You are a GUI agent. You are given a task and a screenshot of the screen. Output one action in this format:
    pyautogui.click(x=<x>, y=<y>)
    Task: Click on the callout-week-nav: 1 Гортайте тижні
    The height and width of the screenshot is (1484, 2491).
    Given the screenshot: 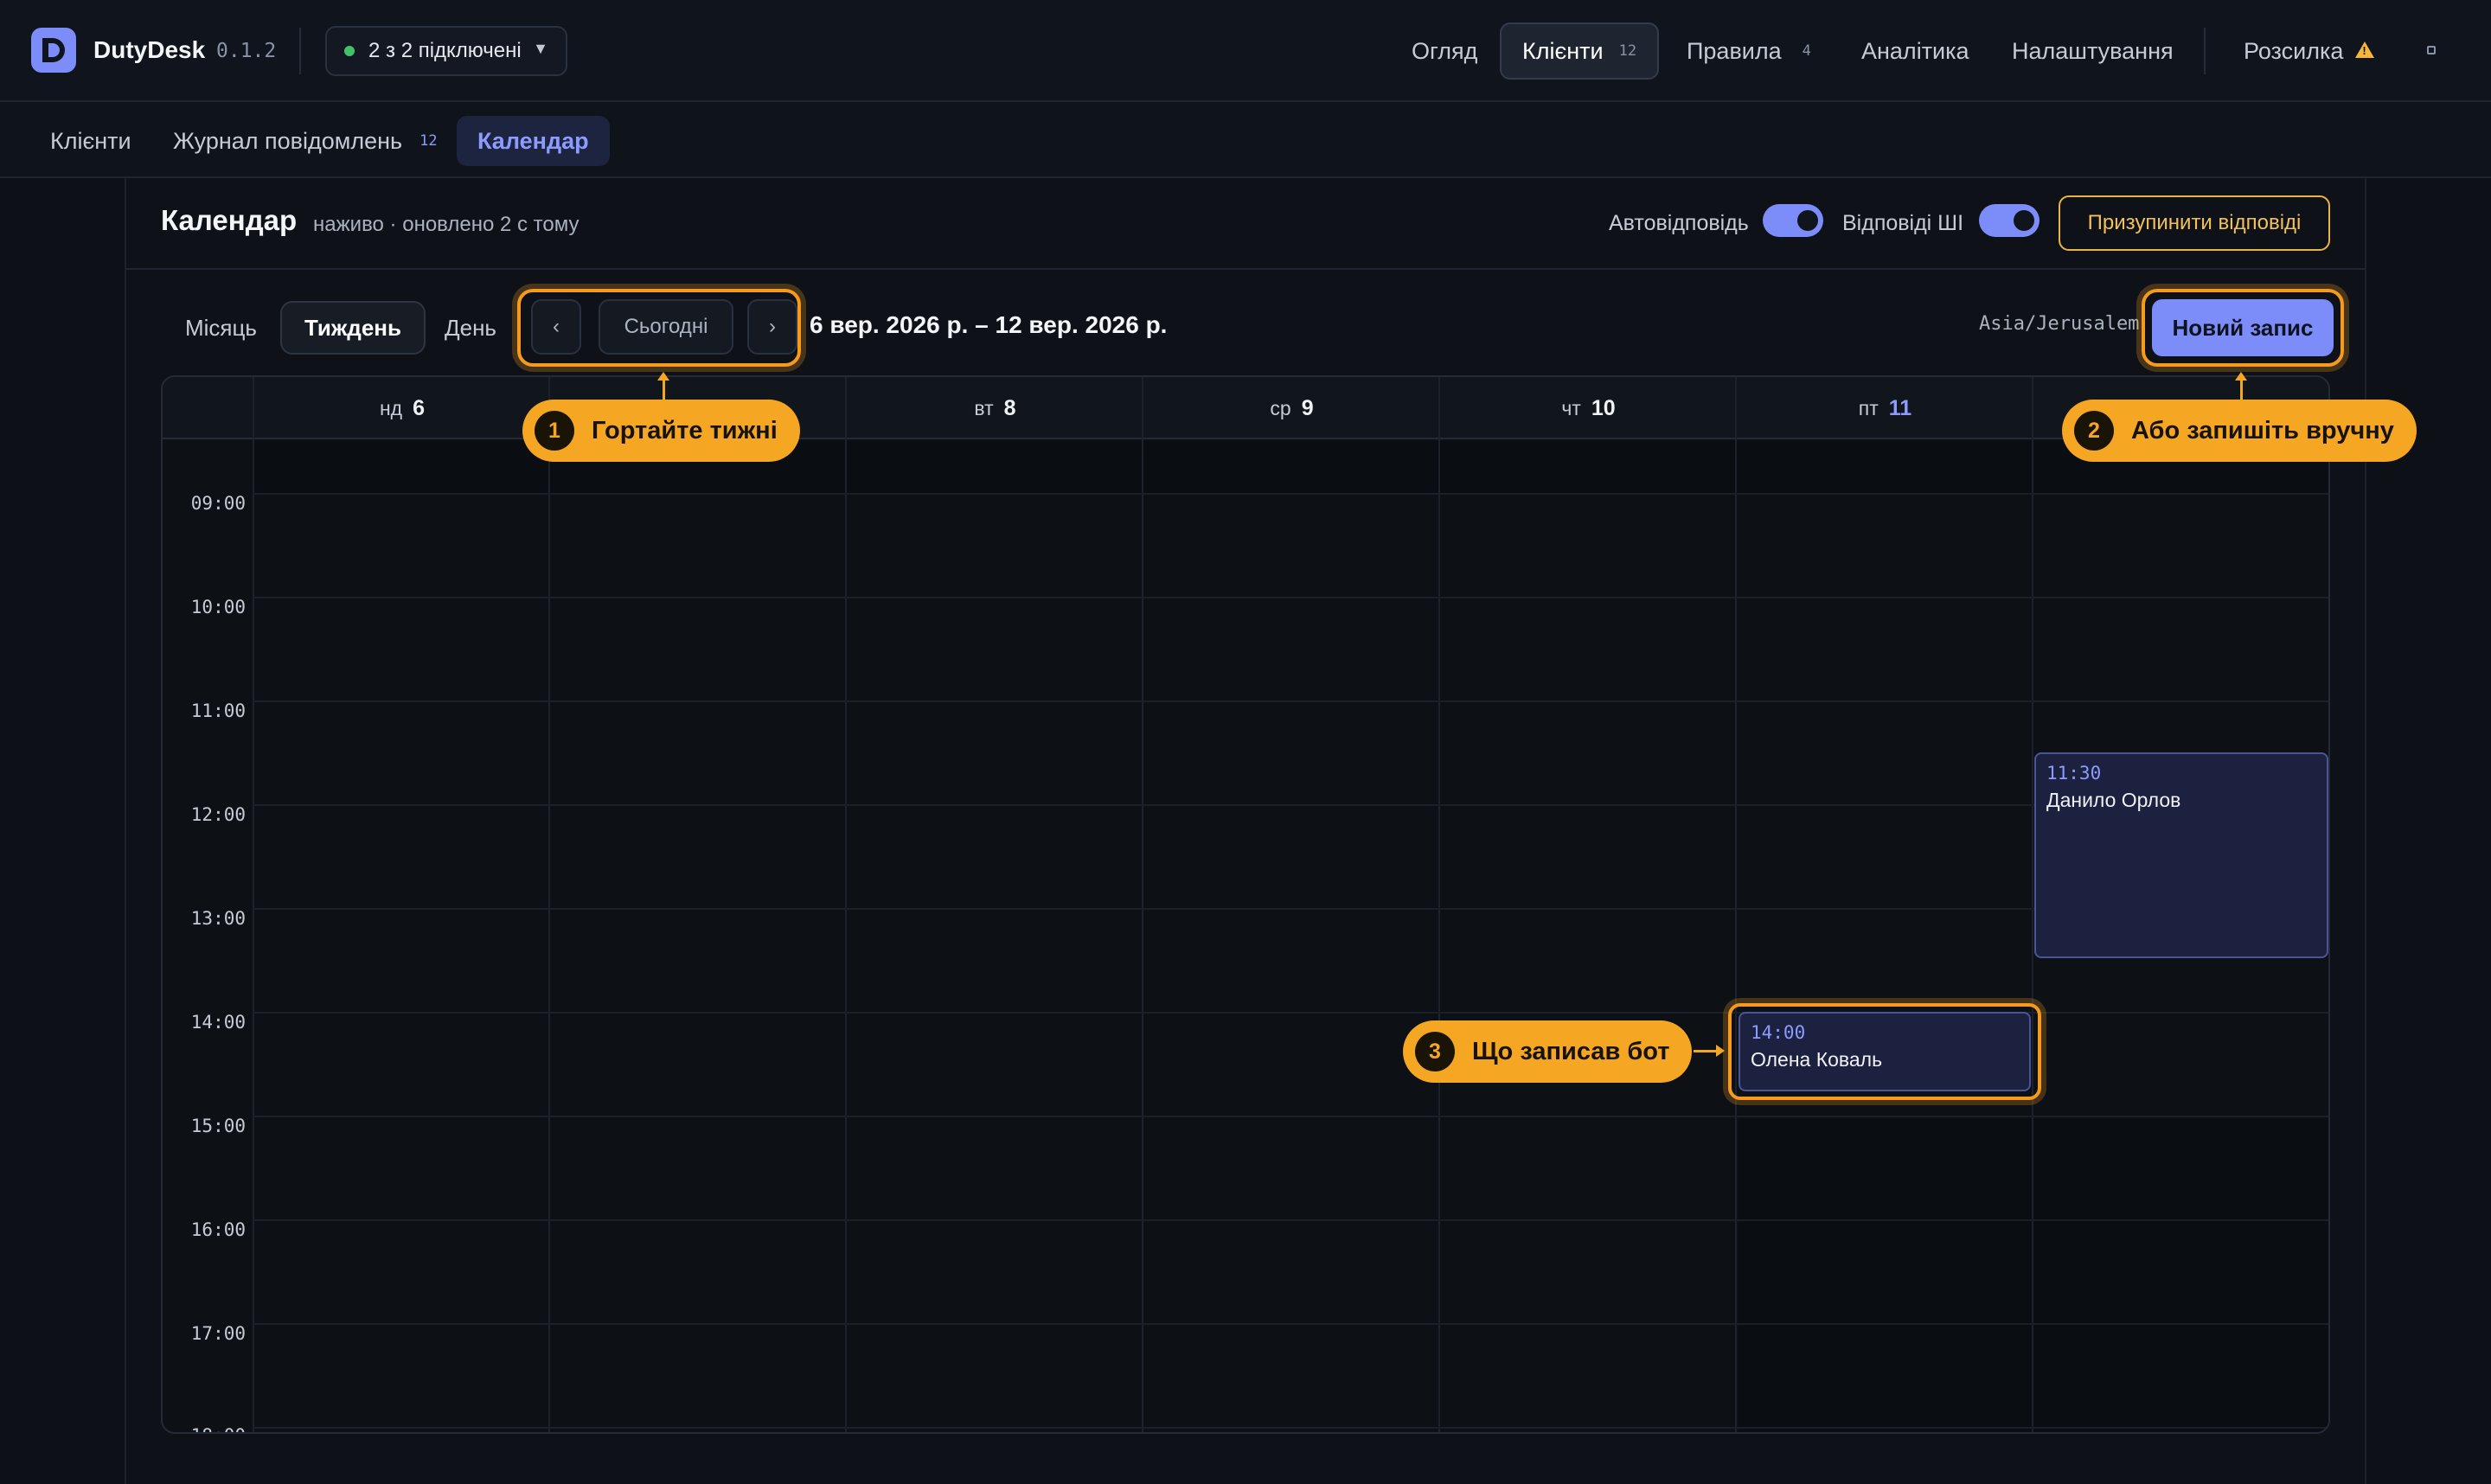 What is the action you would take?
    pyautogui.click(x=661, y=431)
    